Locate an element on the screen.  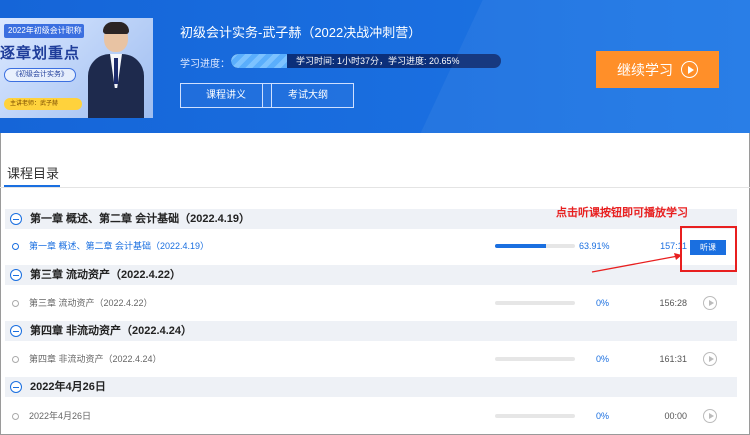
play-circle-icon is located at coordinates (689, 69).